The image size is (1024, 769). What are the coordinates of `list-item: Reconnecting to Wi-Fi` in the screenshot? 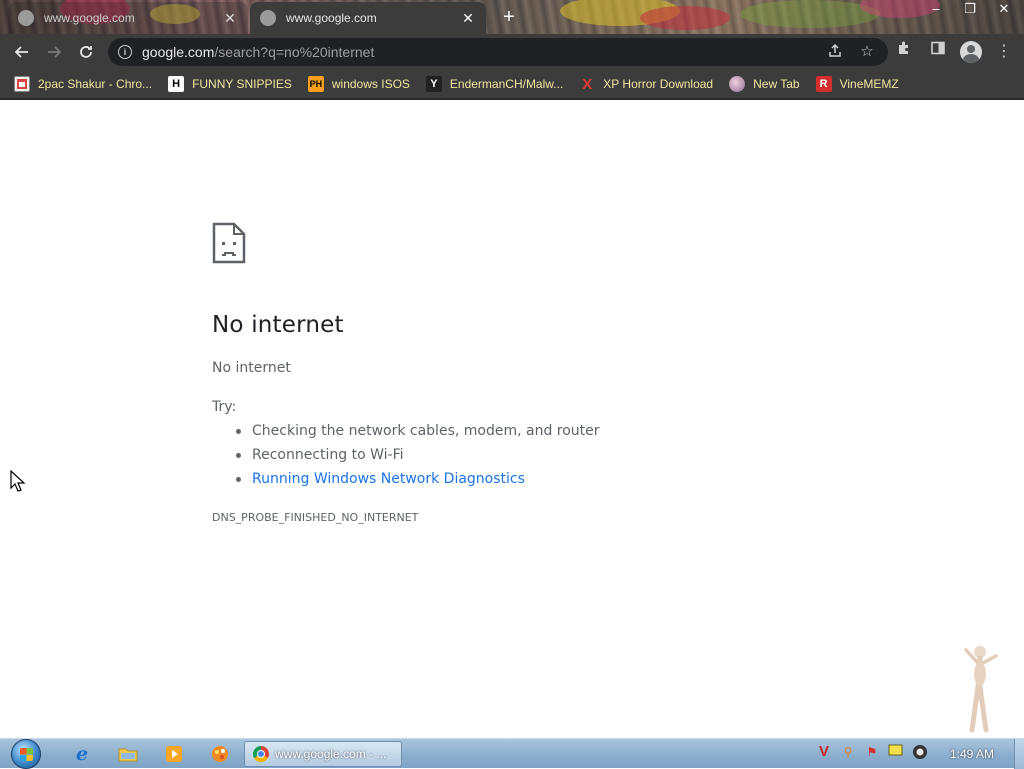 It's located at (418, 458).